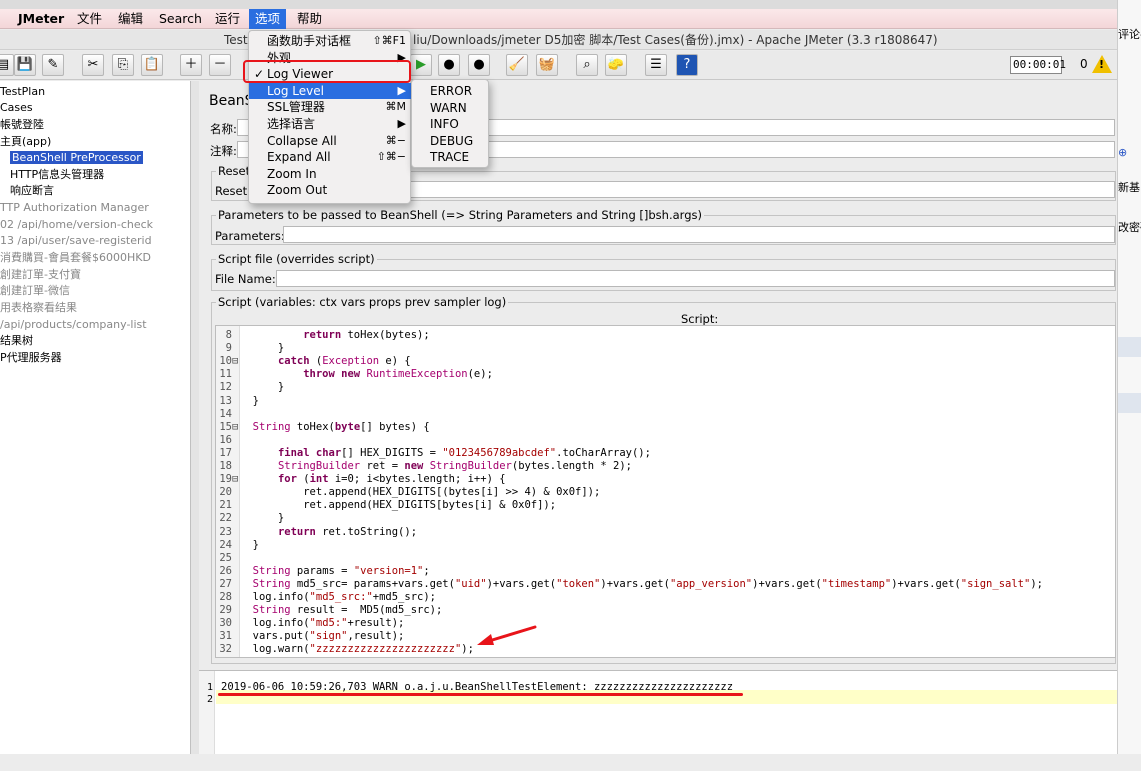  Describe the element at coordinates (41, 19) in the screenshot. I see `menu-app: JMeter` at that location.